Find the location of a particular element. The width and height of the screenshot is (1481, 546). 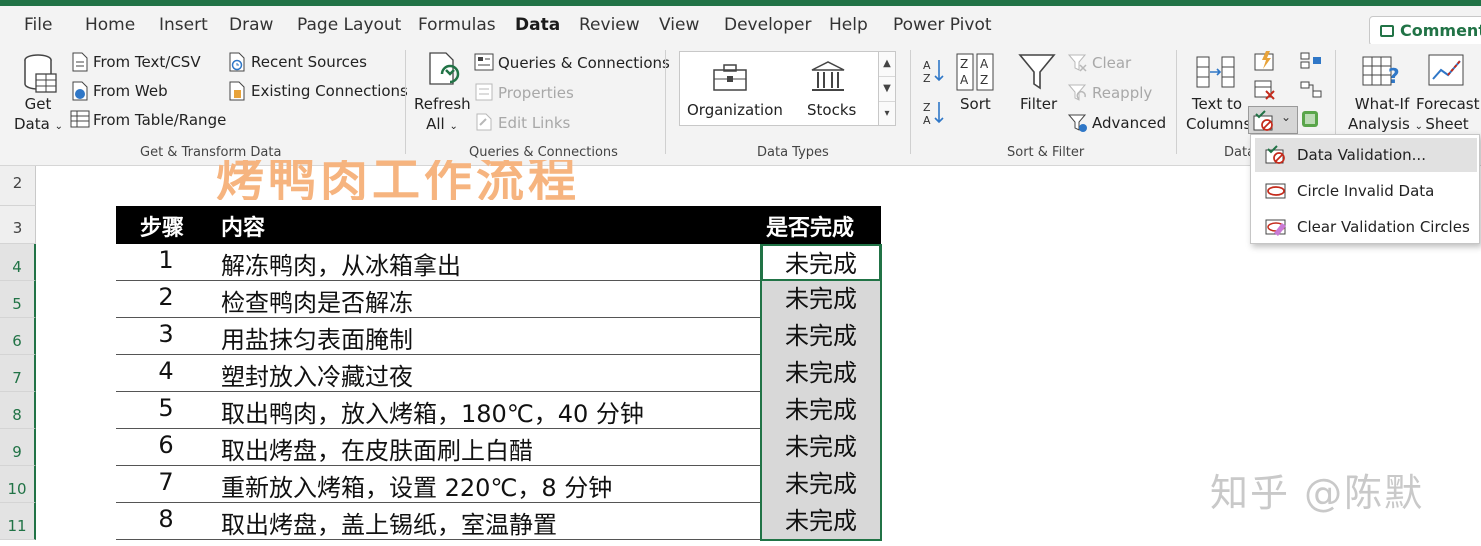

from-web-button: From Web is located at coordinates (130, 91).